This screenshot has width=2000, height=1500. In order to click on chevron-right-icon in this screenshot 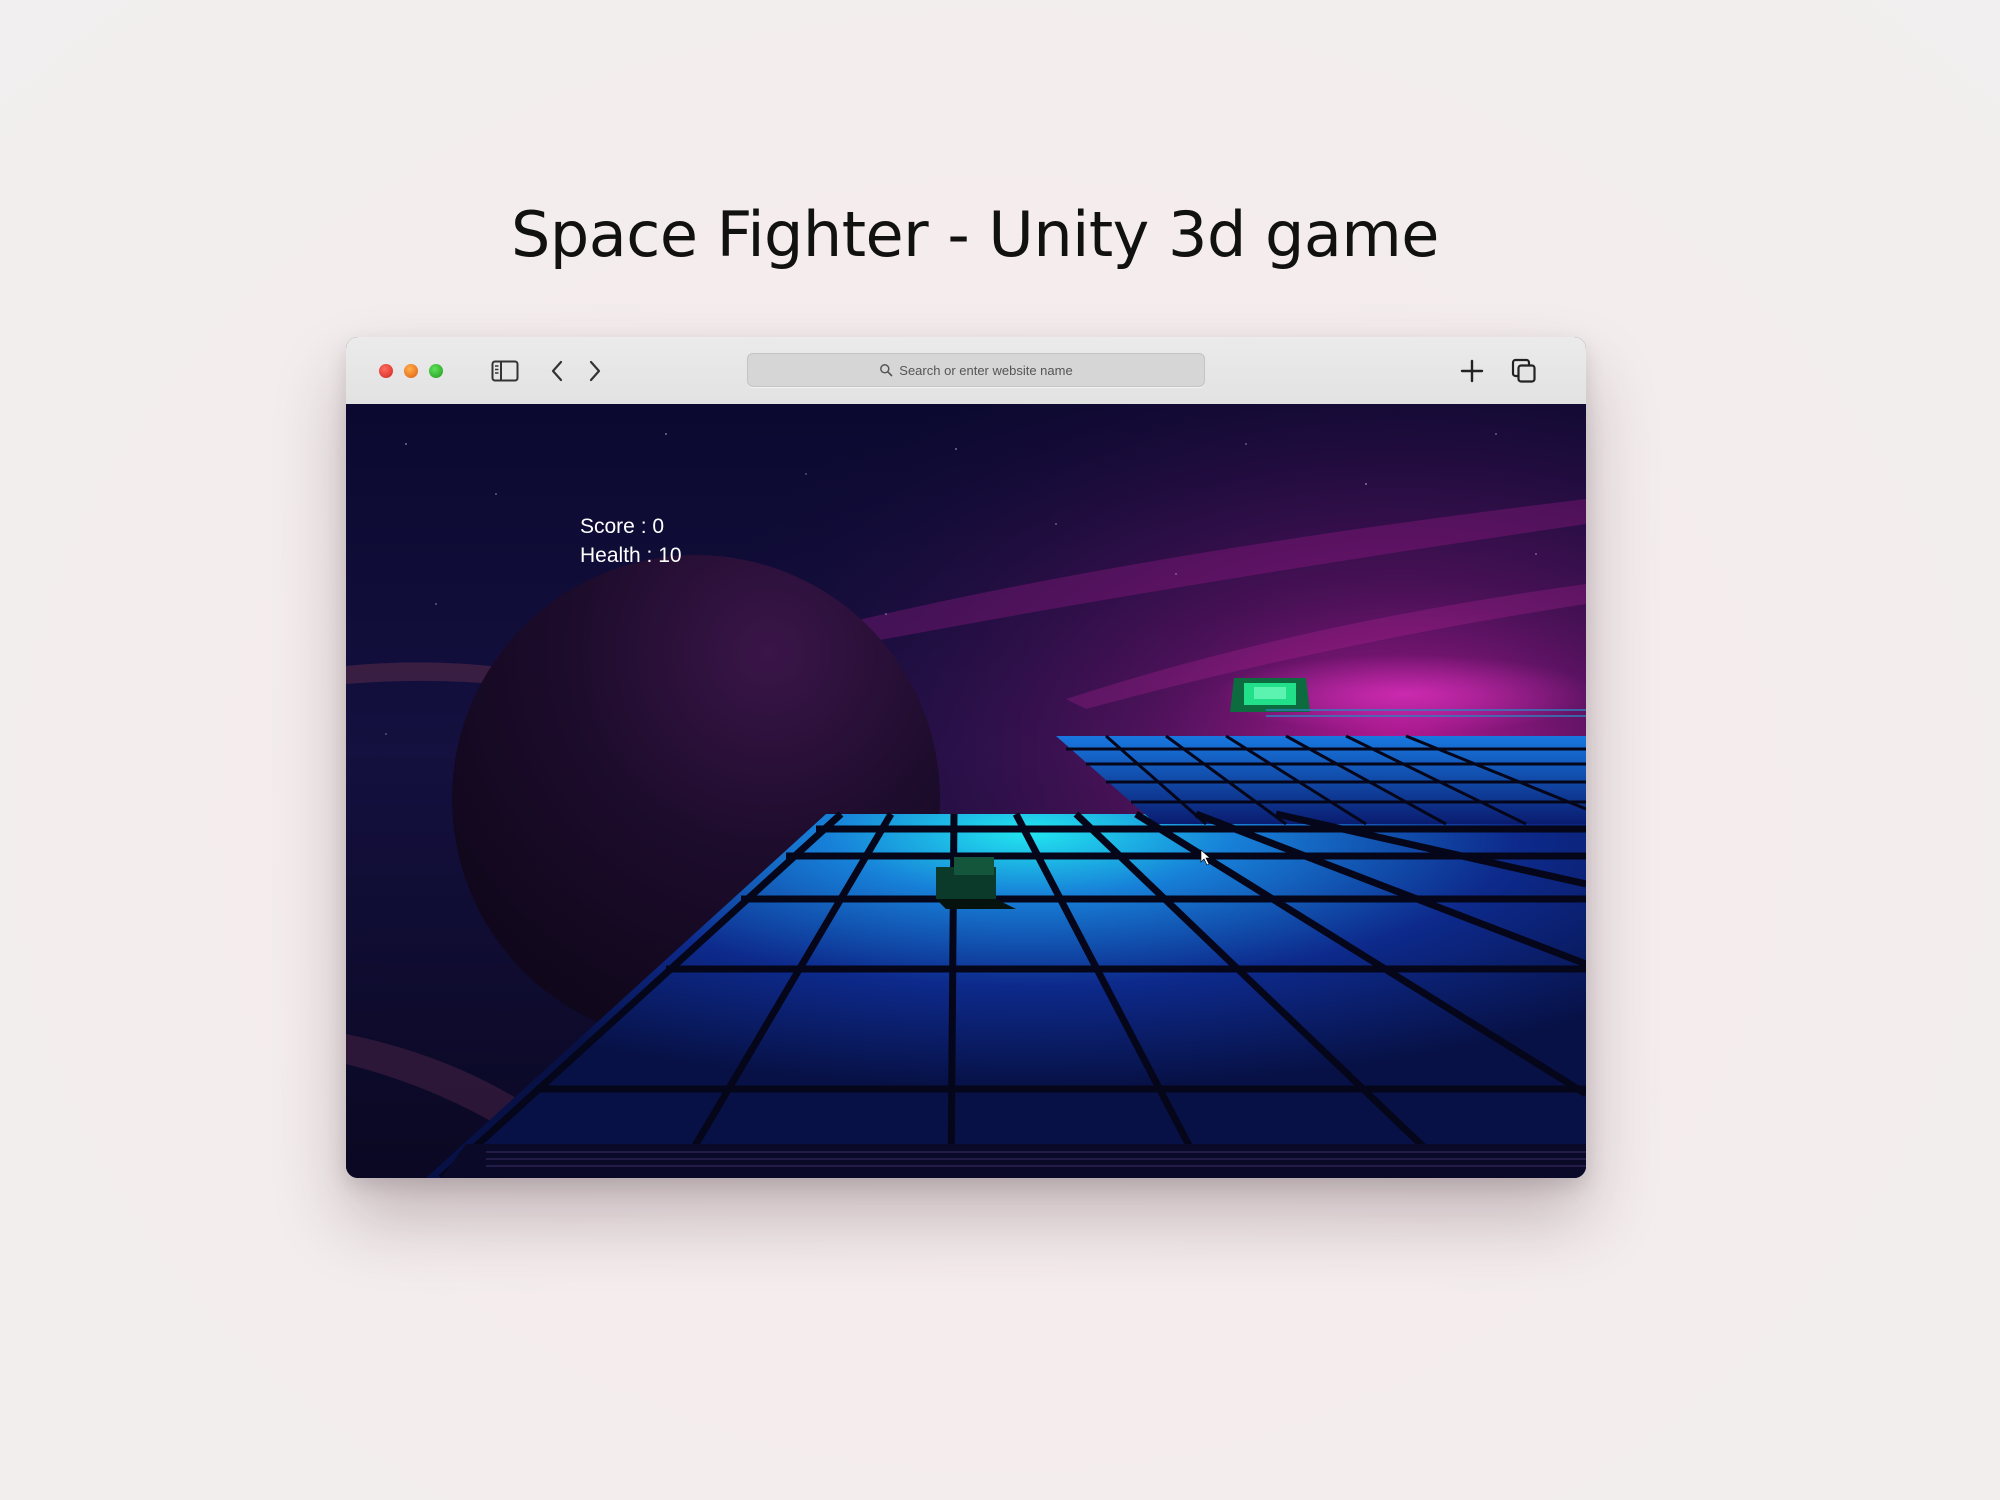, I will do `click(595, 371)`.